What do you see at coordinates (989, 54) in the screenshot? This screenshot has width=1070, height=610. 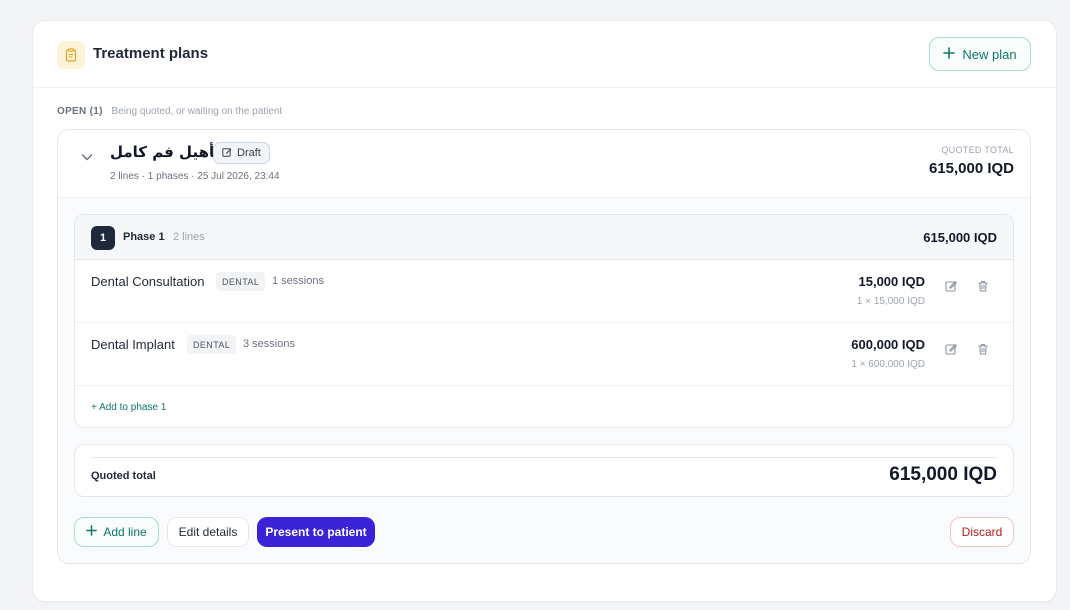 I see `new-plan-label: New plan` at bounding box center [989, 54].